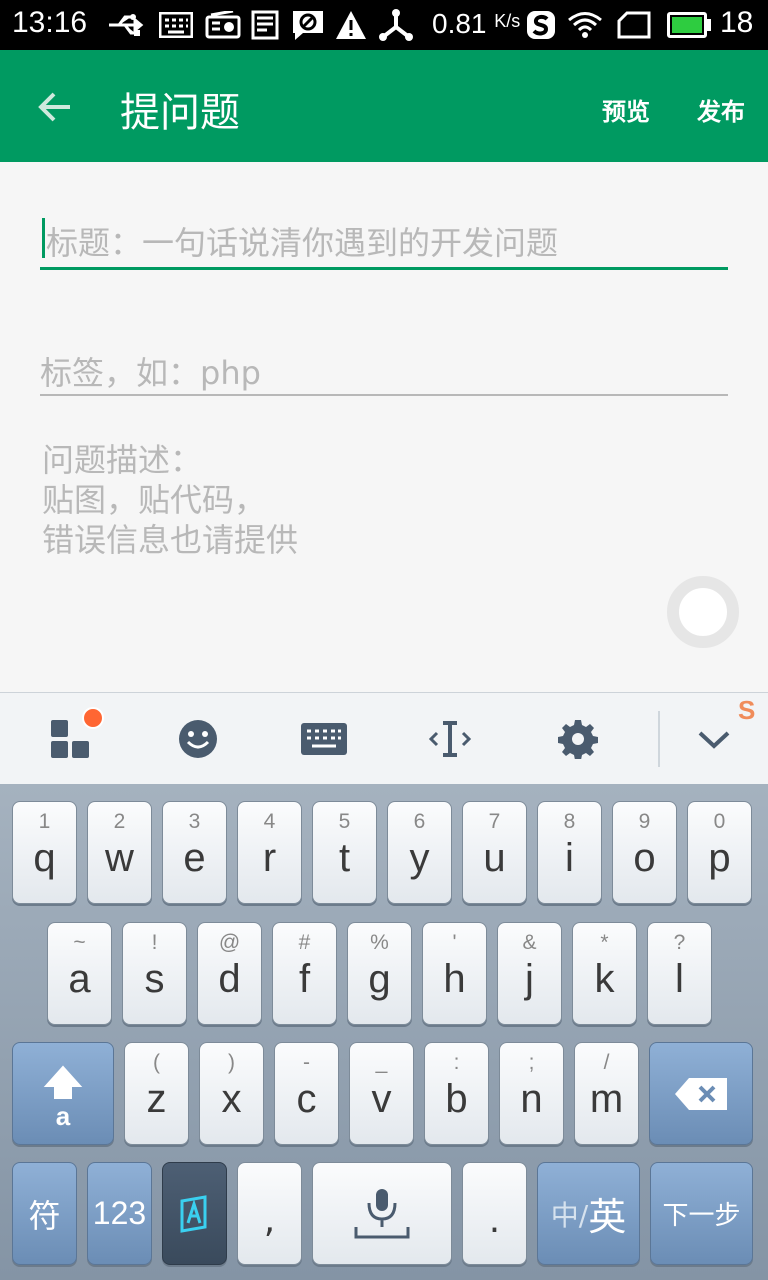 The height and width of the screenshot is (1280, 768). Describe the element at coordinates (304, 973) in the screenshot. I see `key-f: # f` at that location.